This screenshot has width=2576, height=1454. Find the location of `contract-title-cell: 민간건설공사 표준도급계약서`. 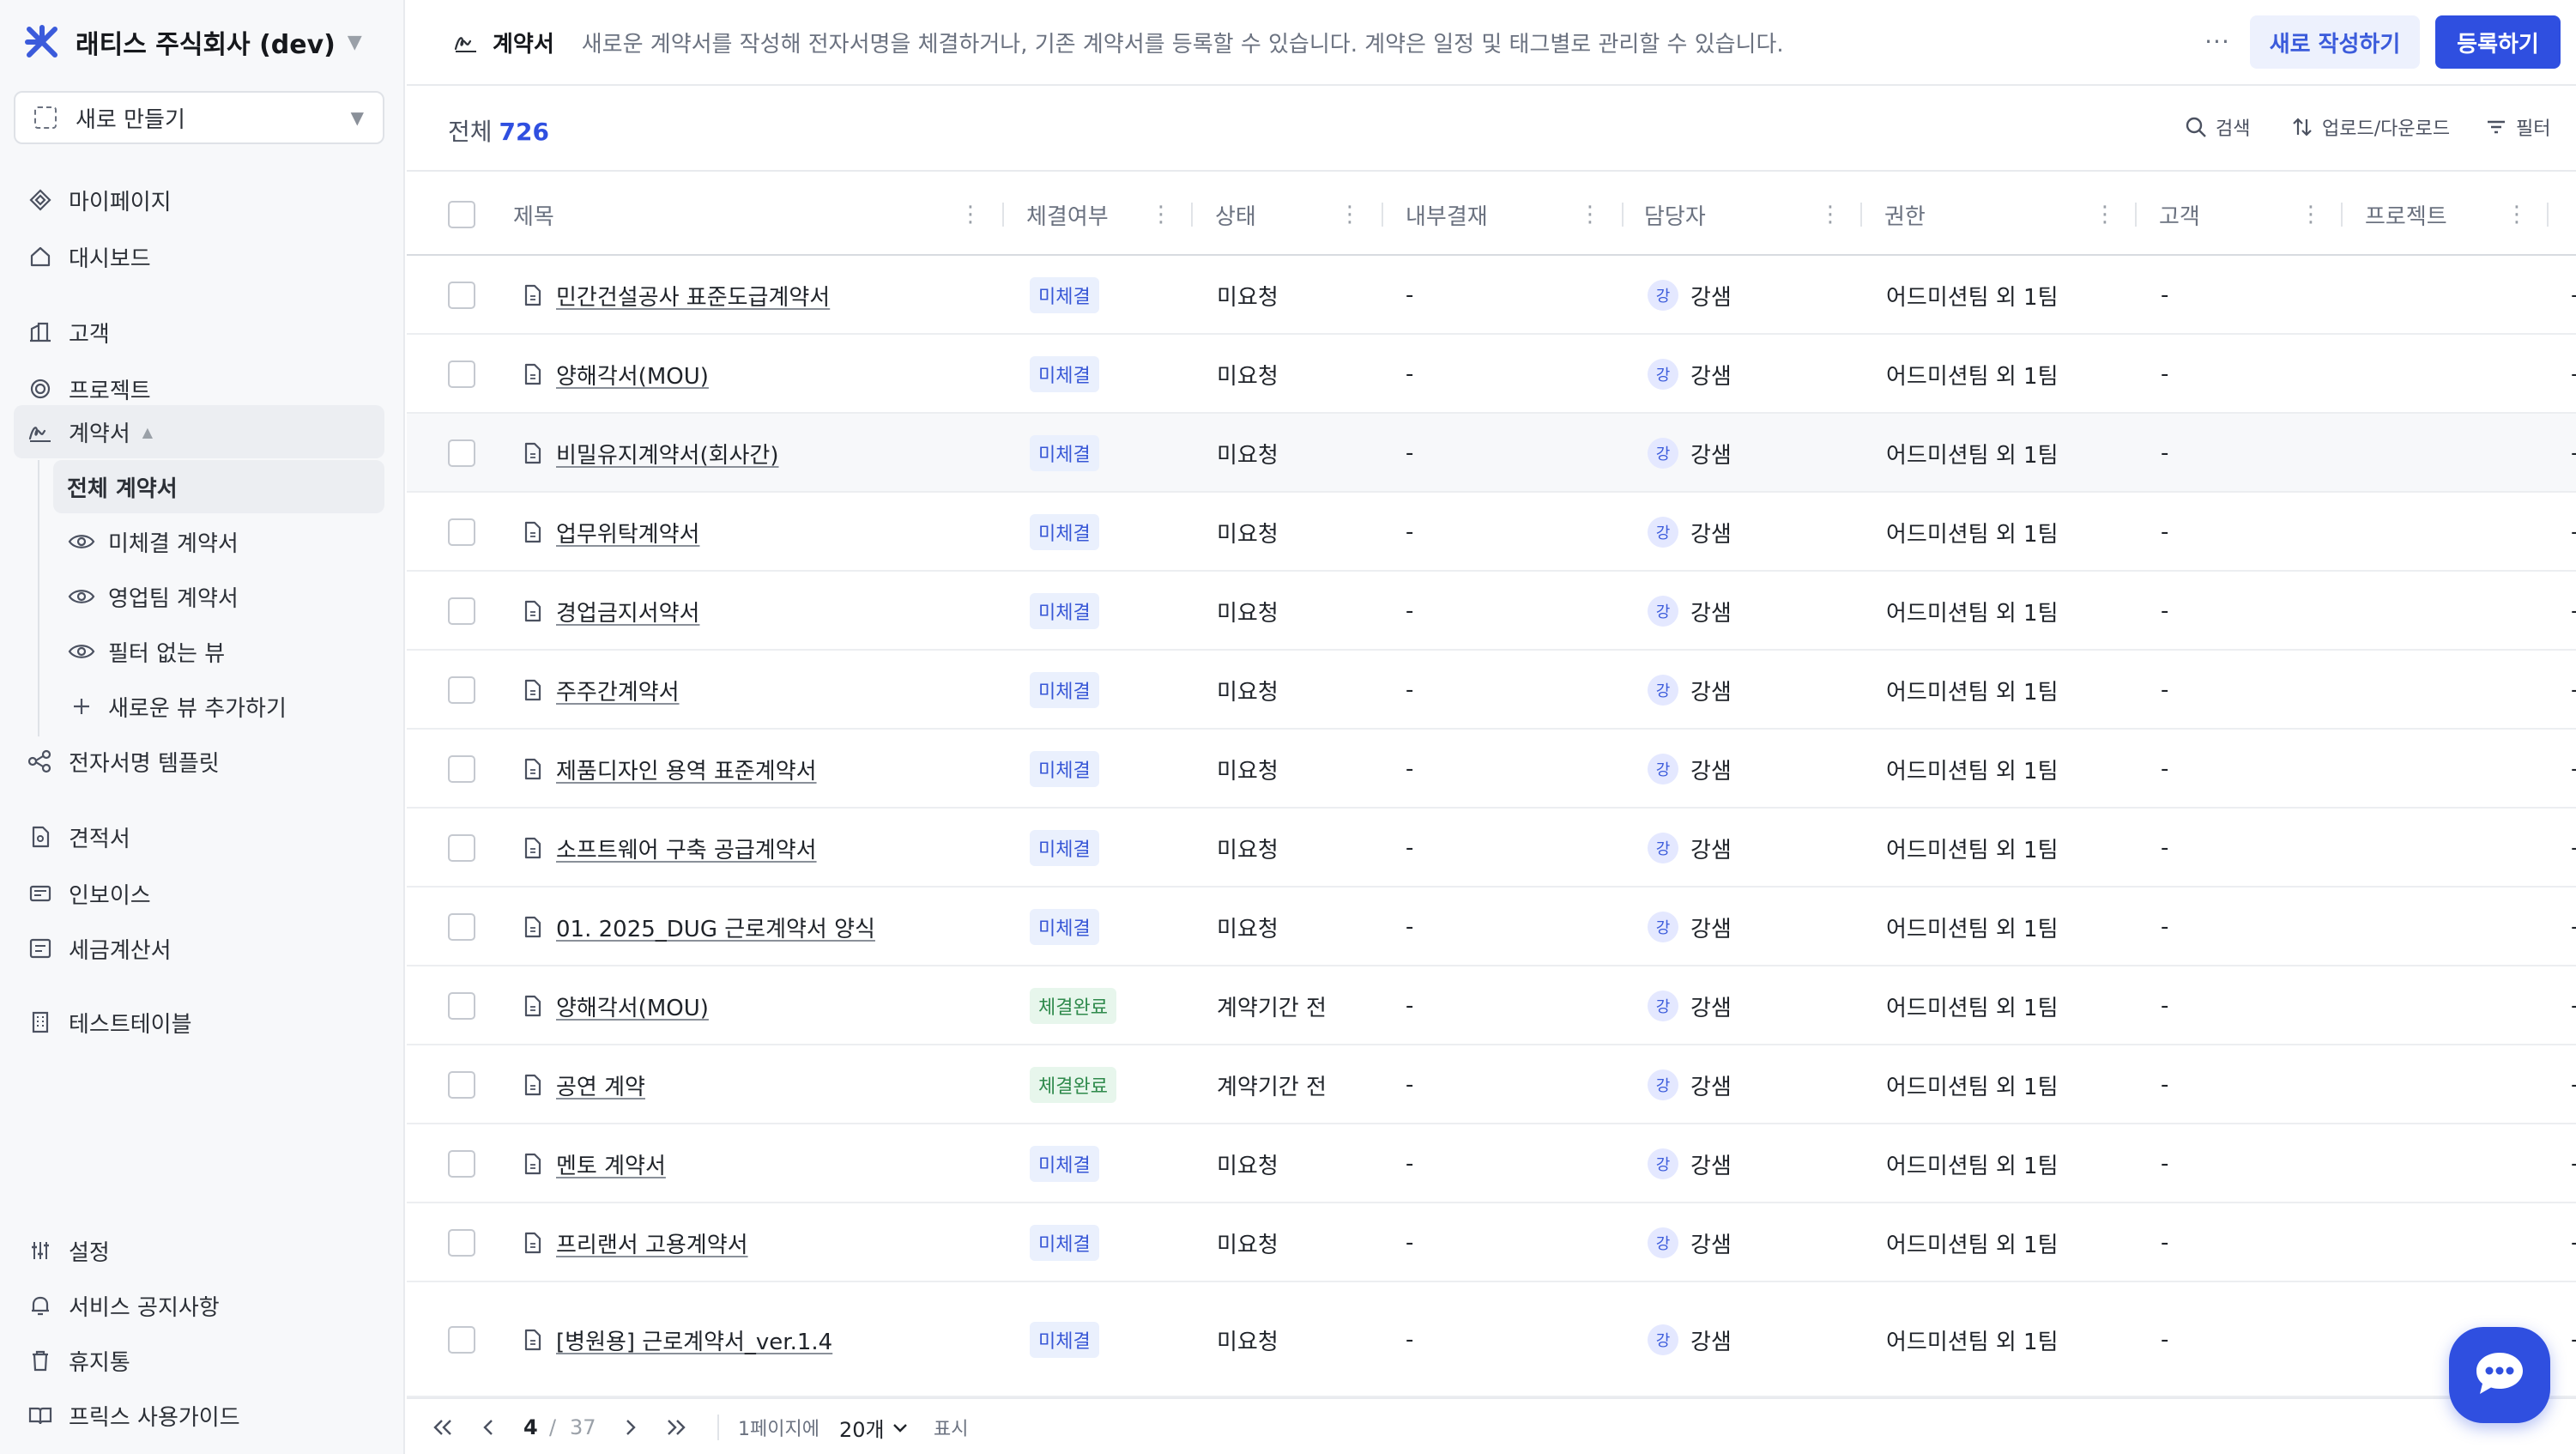

contract-title-cell: 민간건설공사 표준도급계약서 is located at coordinates (676, 296).